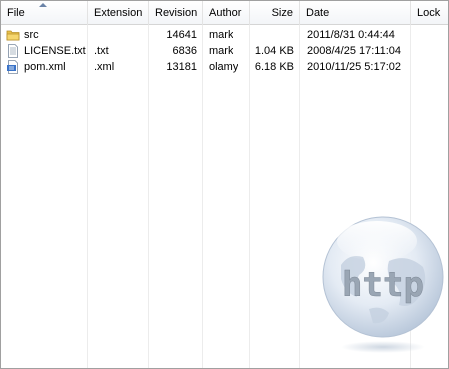 This screenshot has height=369, width=449. What do you see at coordinates (31, 35) in the screenshot?
I see `file-name: src` at bounding box center [31, 35].